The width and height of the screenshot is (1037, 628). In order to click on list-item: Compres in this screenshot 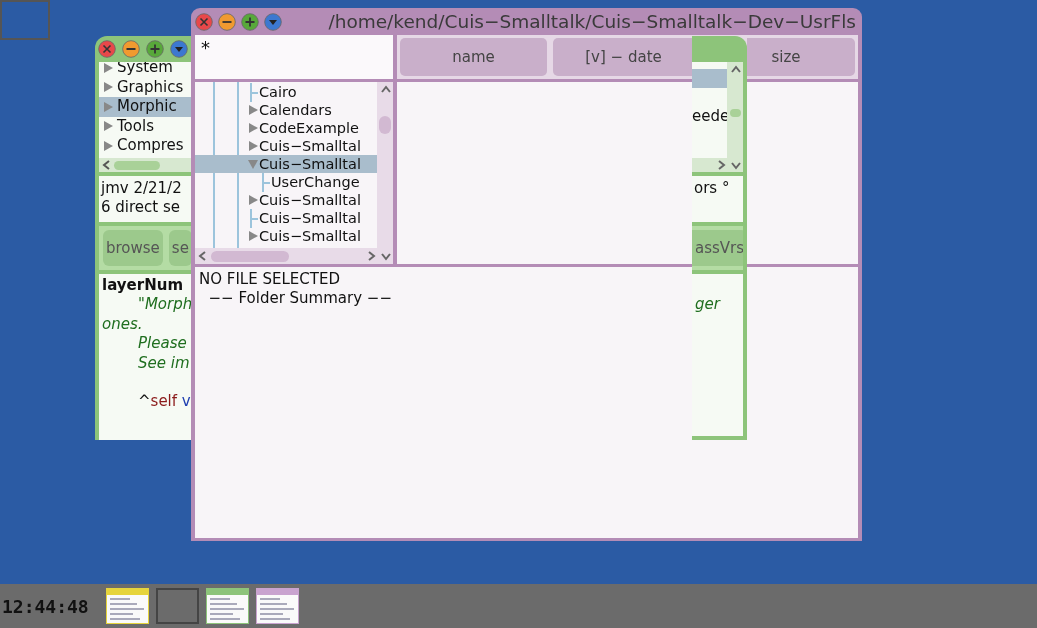, I will do `click(145, 146)`.